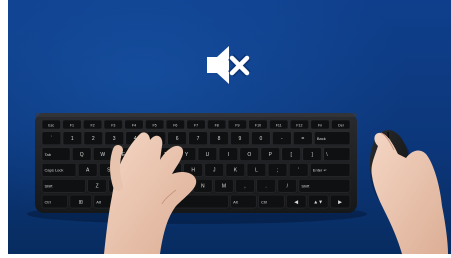 The image size is (451, 258). I want to click on key-label: ', so click(298, 171).